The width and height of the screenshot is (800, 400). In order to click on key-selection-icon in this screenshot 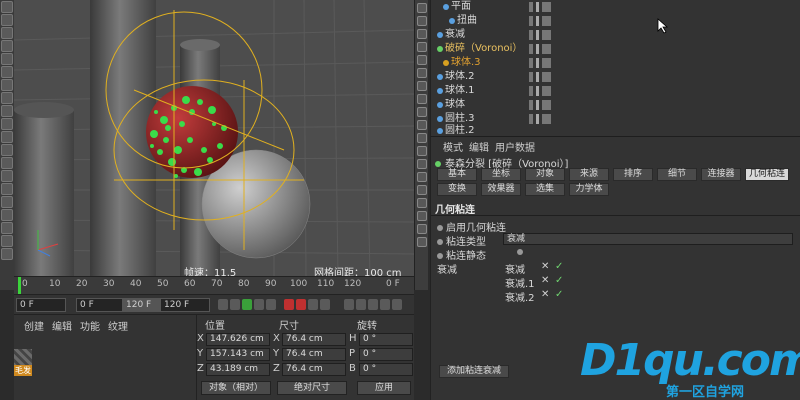, I will do `click(313, 304)`.